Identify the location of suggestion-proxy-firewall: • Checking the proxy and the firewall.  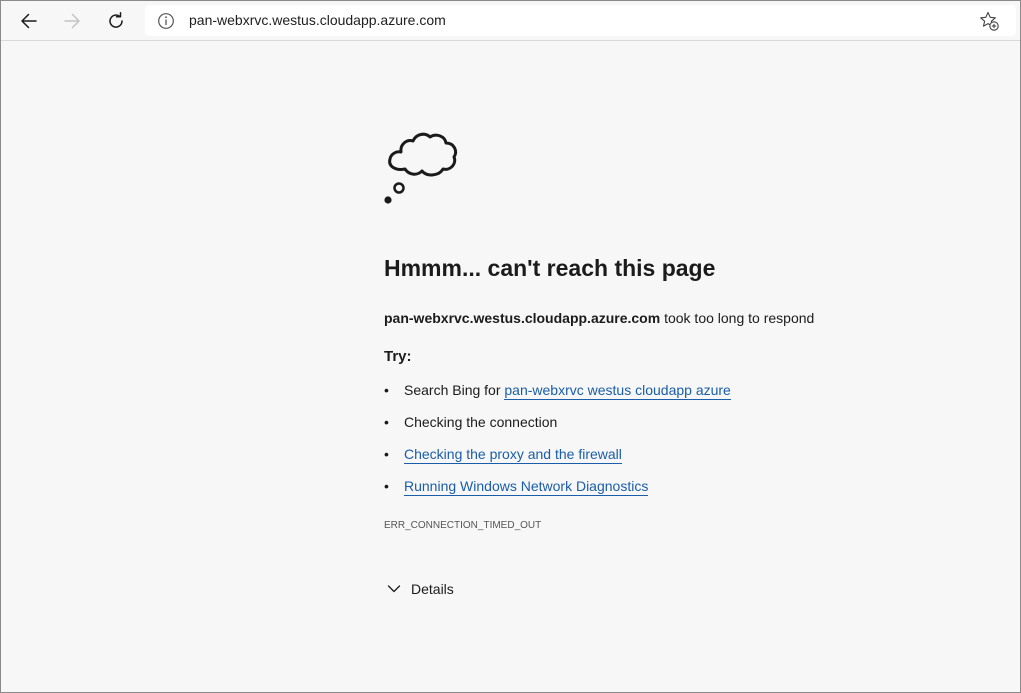
(503, 455).